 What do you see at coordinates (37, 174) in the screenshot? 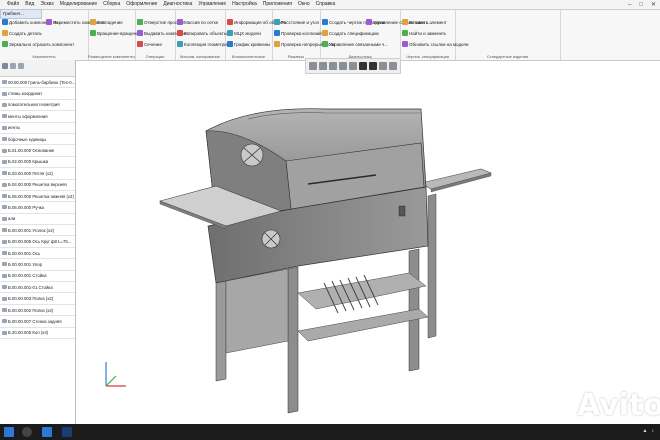
I see `tree-row: Б.03.00.000 Петля (x2)` at bounding box center [37, 174].